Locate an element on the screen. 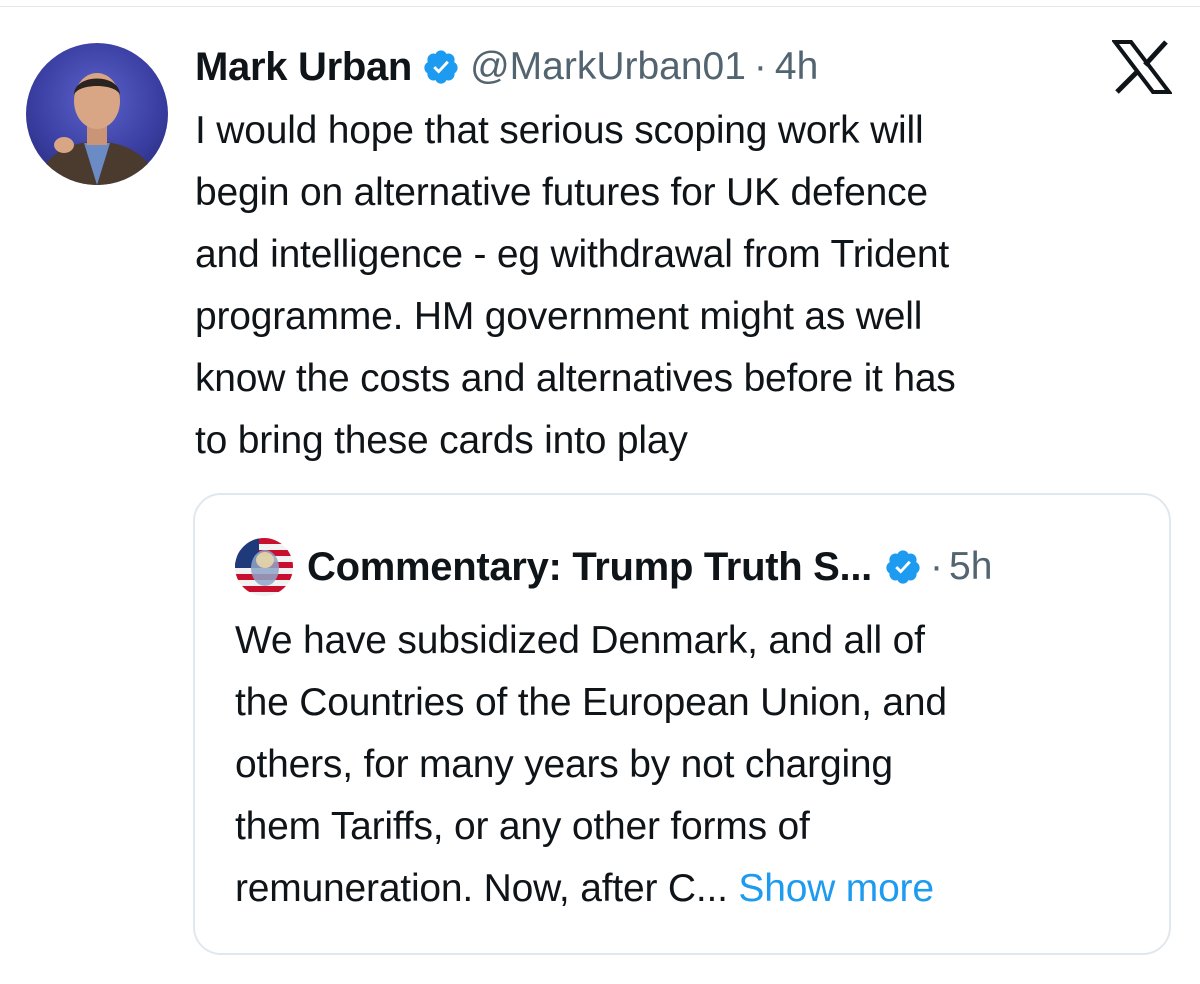  quoted-tweet-header: Commentary: Trump Truth S... · 5h is located at coordinates (613, 567).